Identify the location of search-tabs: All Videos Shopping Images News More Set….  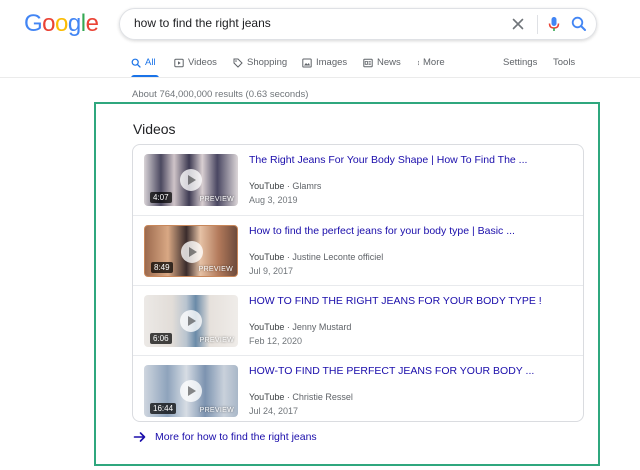
(361, 68).